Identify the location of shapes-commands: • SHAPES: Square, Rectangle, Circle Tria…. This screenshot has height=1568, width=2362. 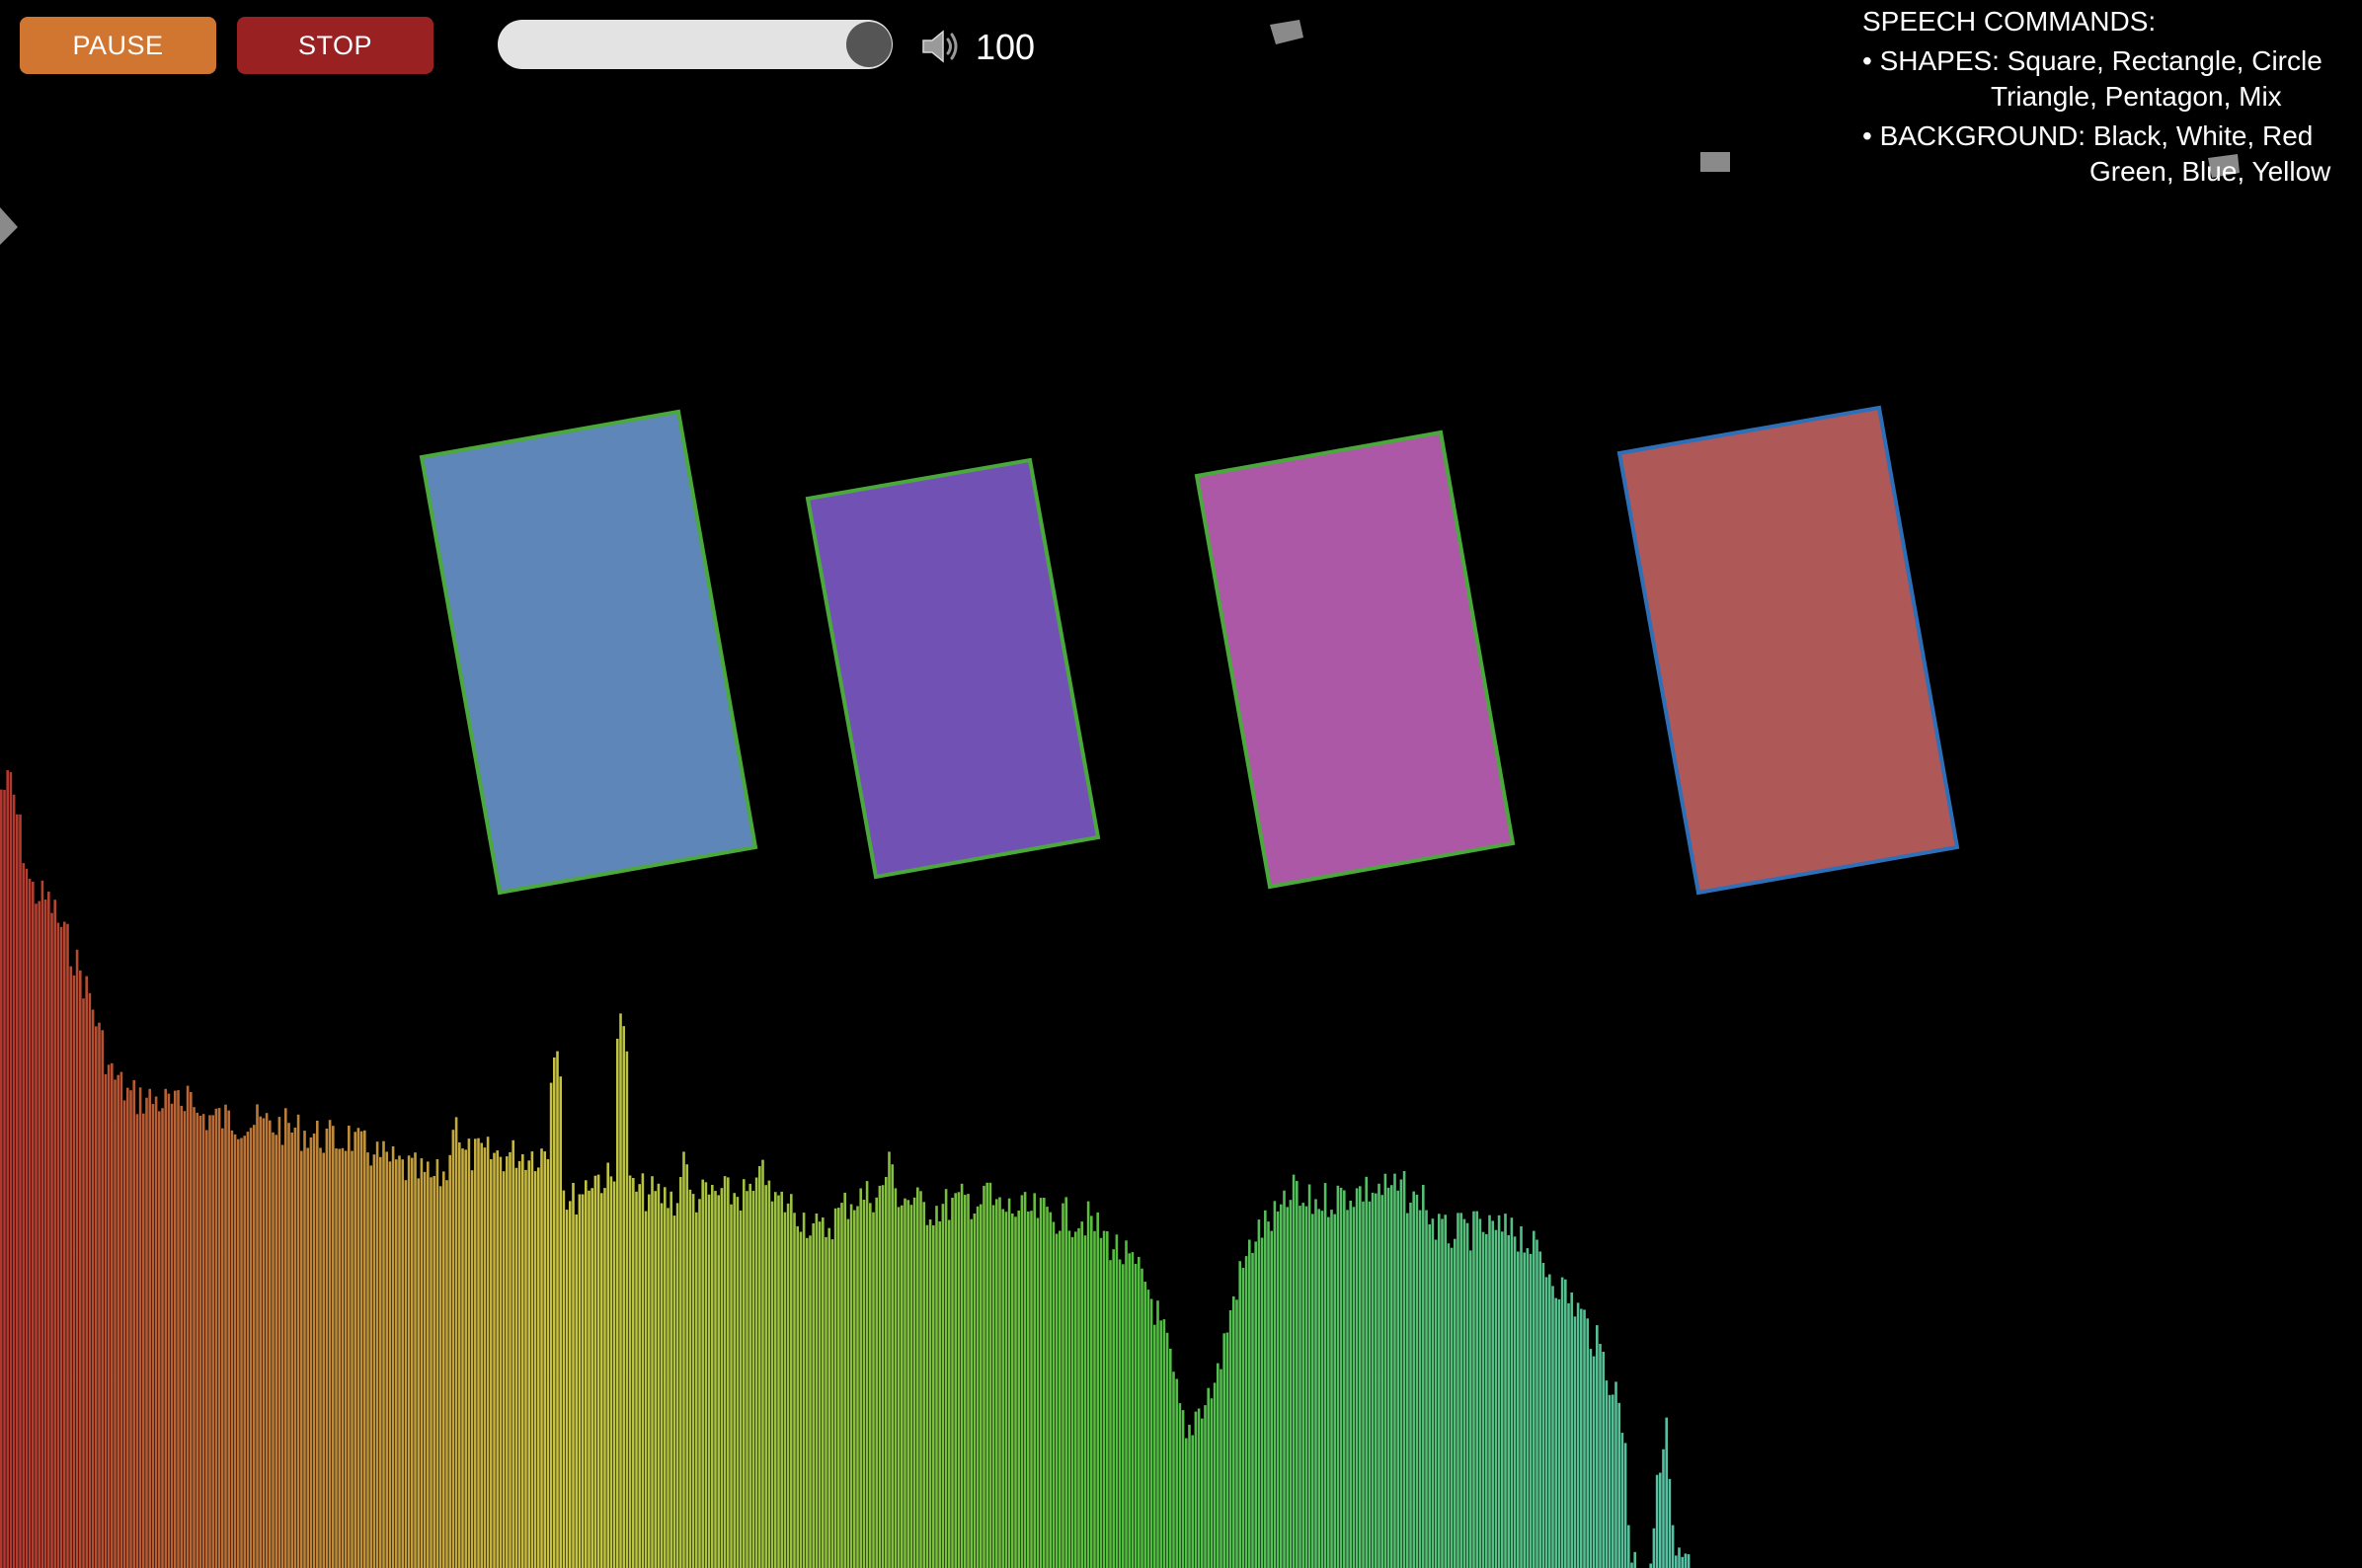
(2109, 79).